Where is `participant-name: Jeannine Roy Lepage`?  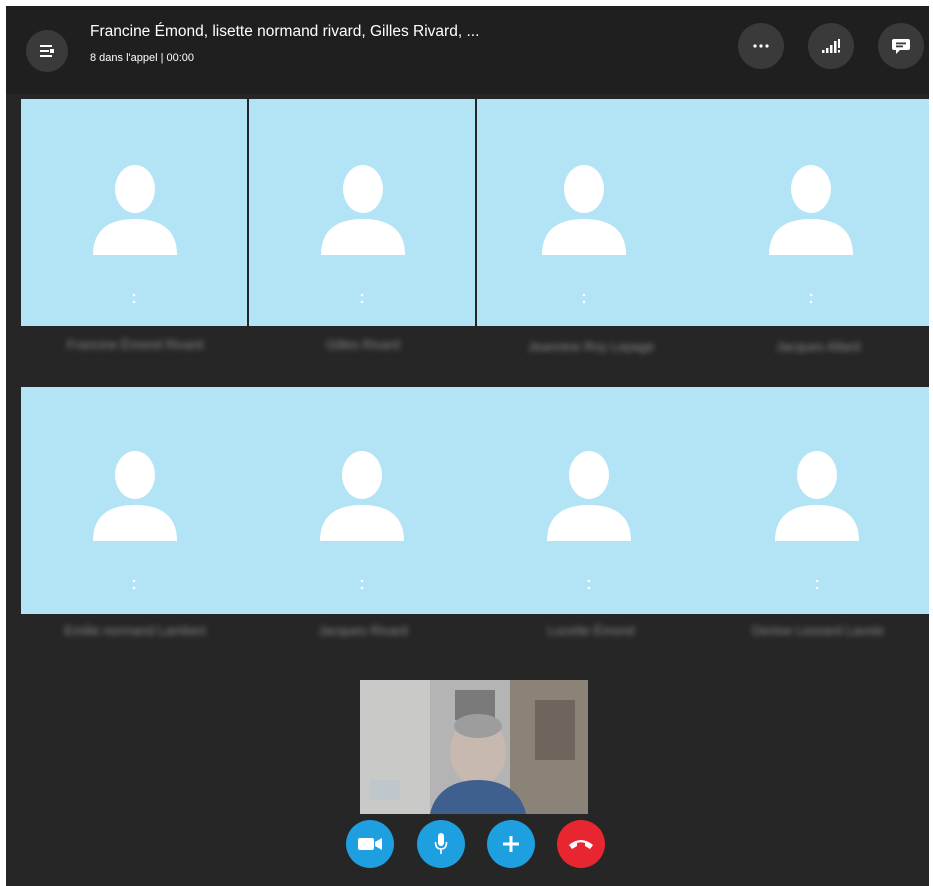
participant-name: Jeannine Roy Lepage is located at coordinates (591, 346).